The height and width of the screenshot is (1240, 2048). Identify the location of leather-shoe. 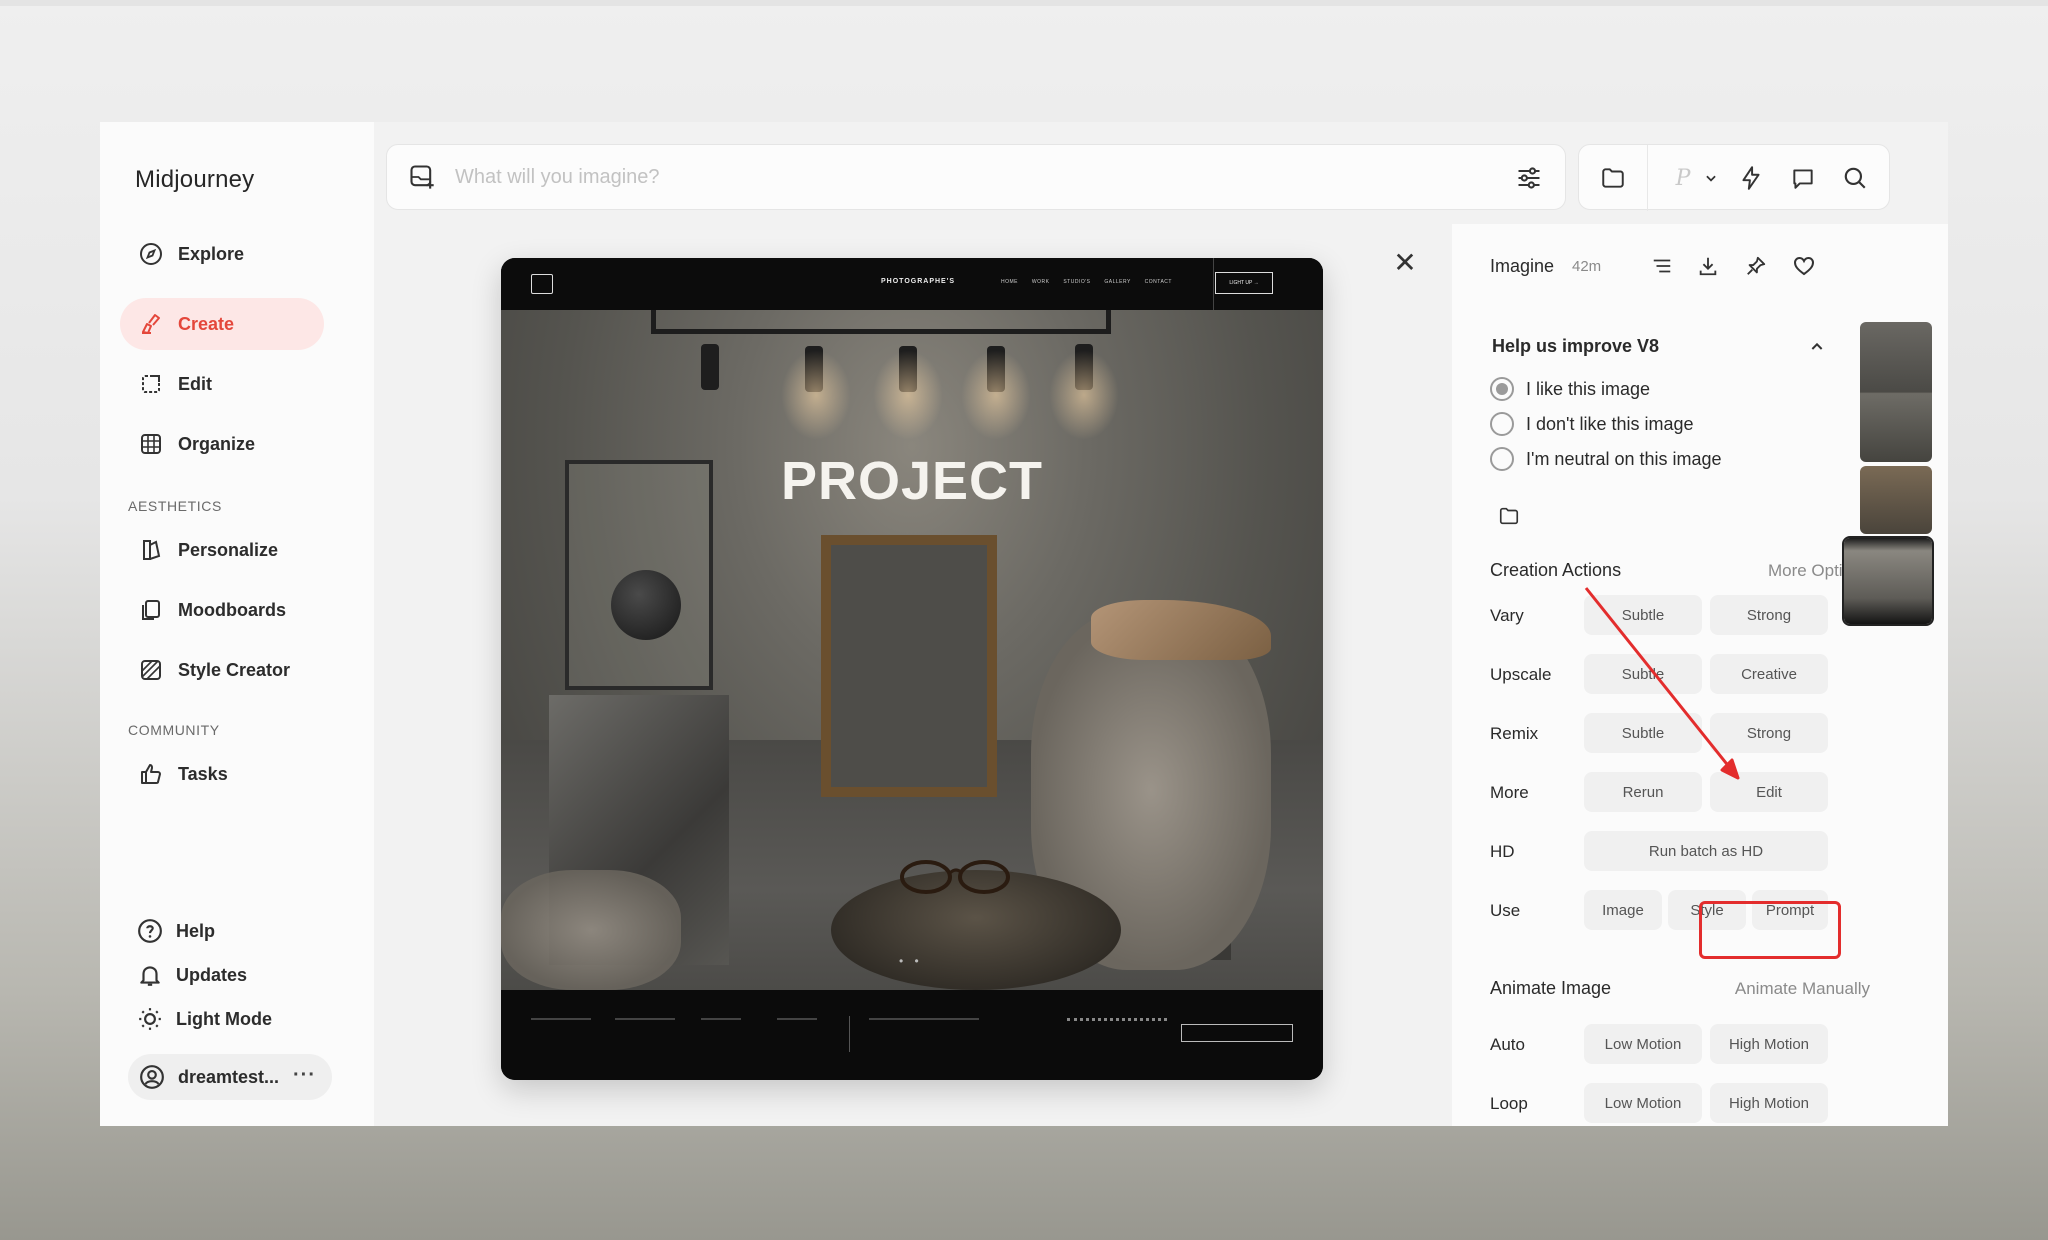
(1181, 630).